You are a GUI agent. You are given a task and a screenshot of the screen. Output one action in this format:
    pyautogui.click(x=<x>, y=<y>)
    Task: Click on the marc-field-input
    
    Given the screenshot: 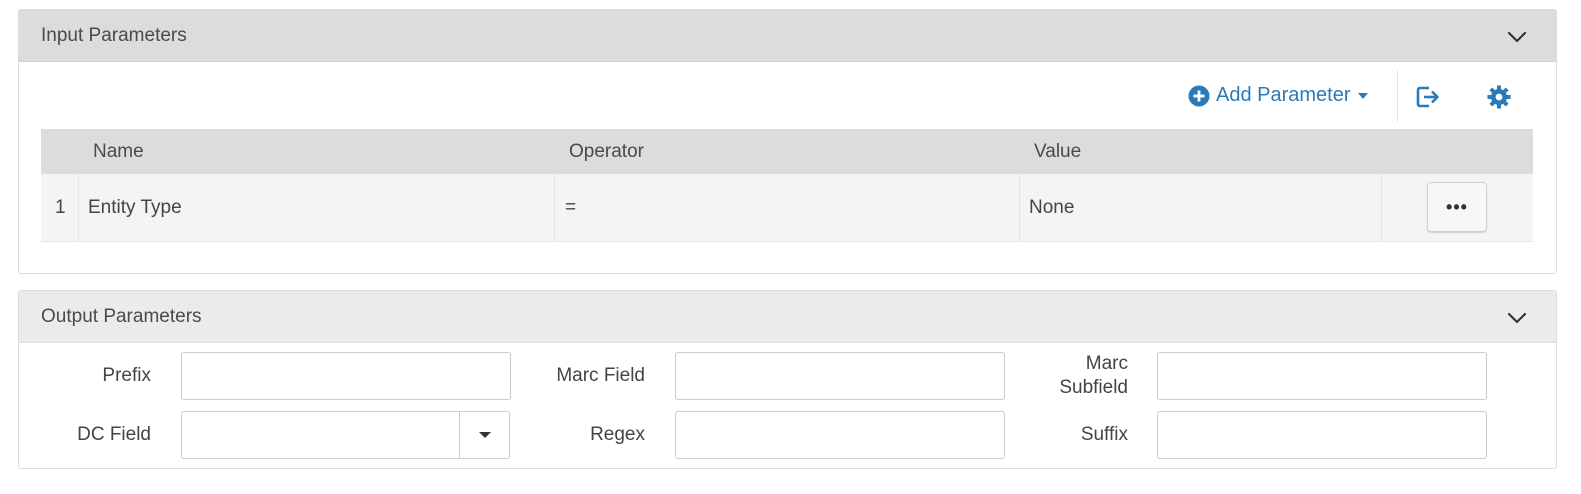 What is the action you would take?
    pyautogui.click(x=840, y=376)
    